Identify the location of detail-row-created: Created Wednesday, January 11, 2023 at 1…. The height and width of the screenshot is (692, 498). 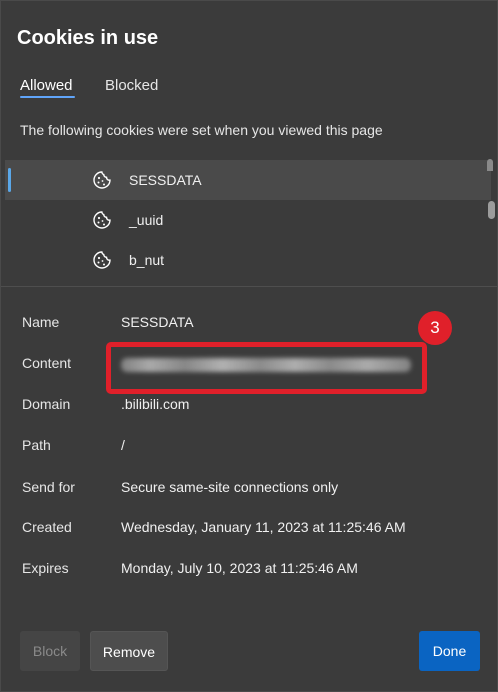
(249, 529).